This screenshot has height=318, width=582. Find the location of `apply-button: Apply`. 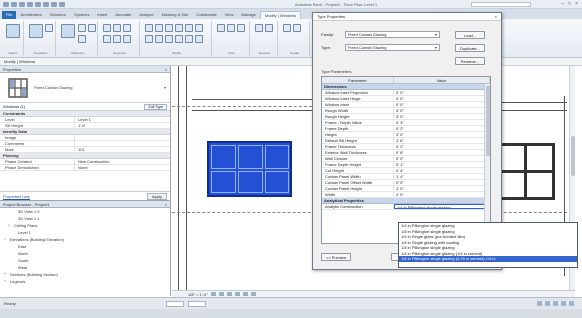

apply-button: Apply is located at coordinates (156, 196).